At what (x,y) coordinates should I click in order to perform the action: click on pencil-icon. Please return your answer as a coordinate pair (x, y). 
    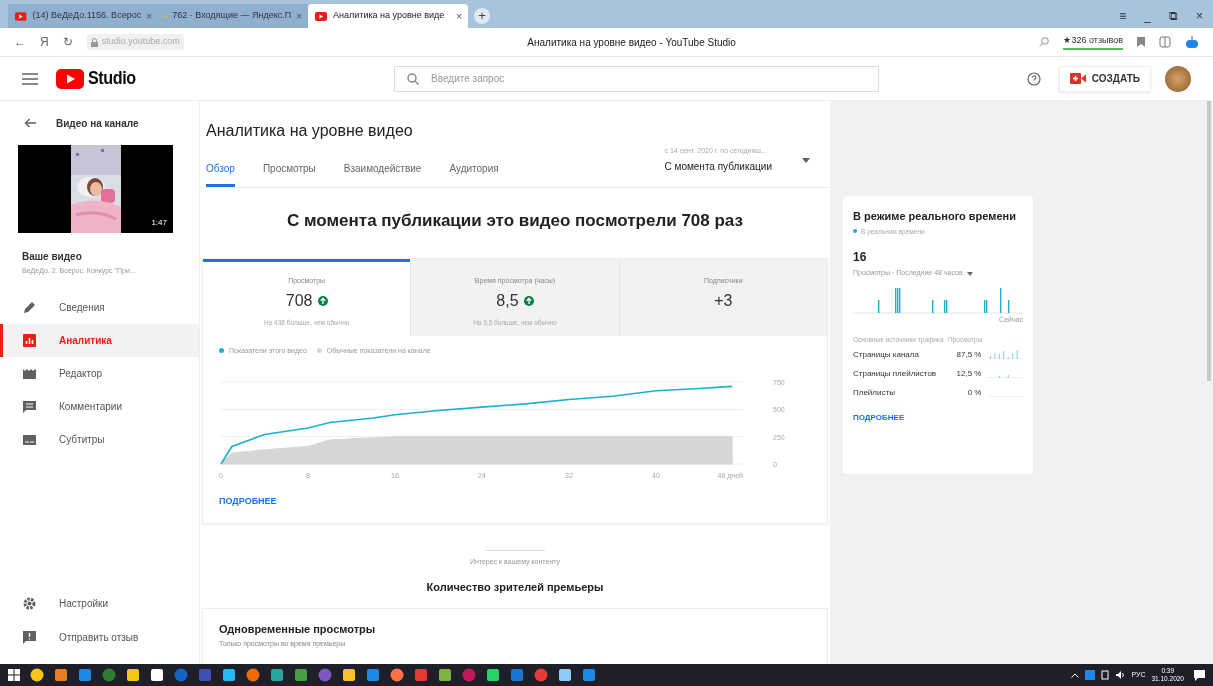
    Looking at the image, I should click on (29, 307).